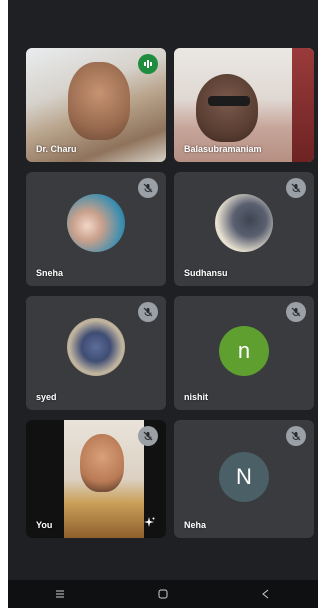 The image size is (325, 608). What do you see at coordinates (195, 525) in the screenshot?
I see `participant-name: Neha` at bounding box center [195, 525].